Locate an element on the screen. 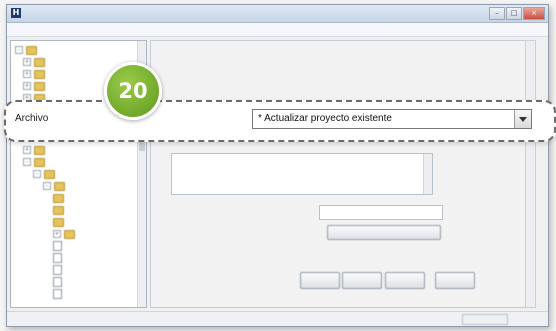 The height and width of the screenshot is (331, 556). minimize-button: – is located at coordinates (497, 13).